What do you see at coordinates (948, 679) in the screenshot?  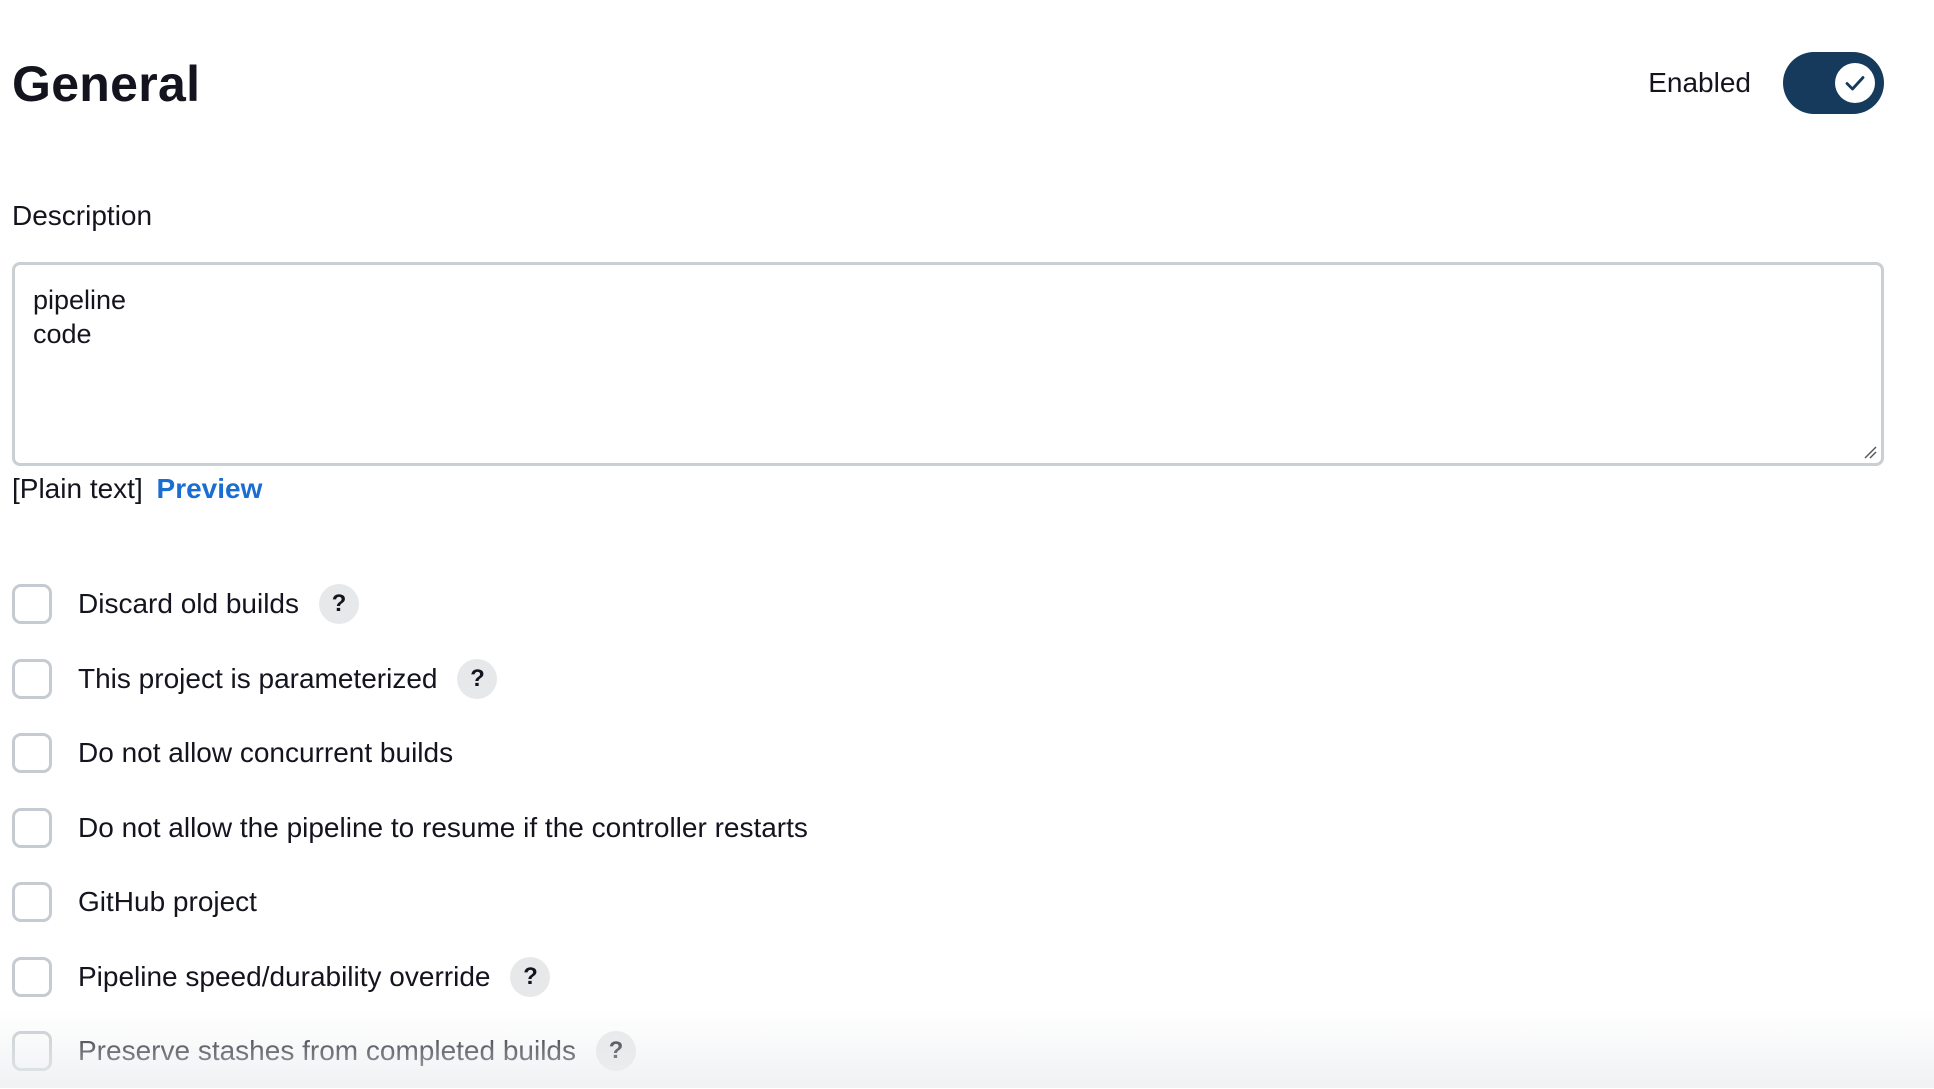 I see `option-parameterized: This project is parameterized ?` at bounding box center [948, 679].